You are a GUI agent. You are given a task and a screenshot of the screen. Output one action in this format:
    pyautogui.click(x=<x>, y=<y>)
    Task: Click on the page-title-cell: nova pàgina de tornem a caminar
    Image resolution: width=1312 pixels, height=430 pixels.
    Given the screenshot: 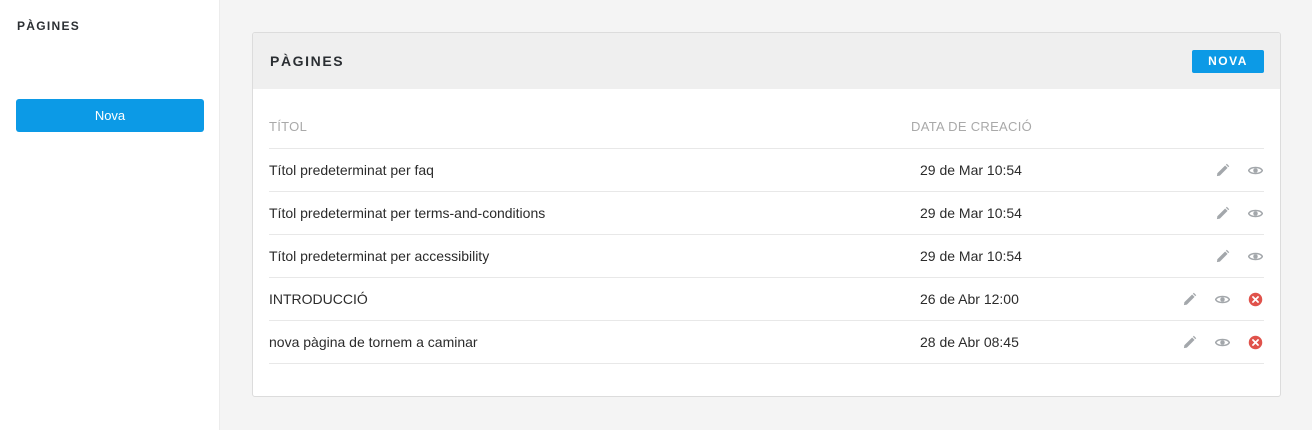 What is the action you would take?
    pyautogui.click(x=373, y=342)
    